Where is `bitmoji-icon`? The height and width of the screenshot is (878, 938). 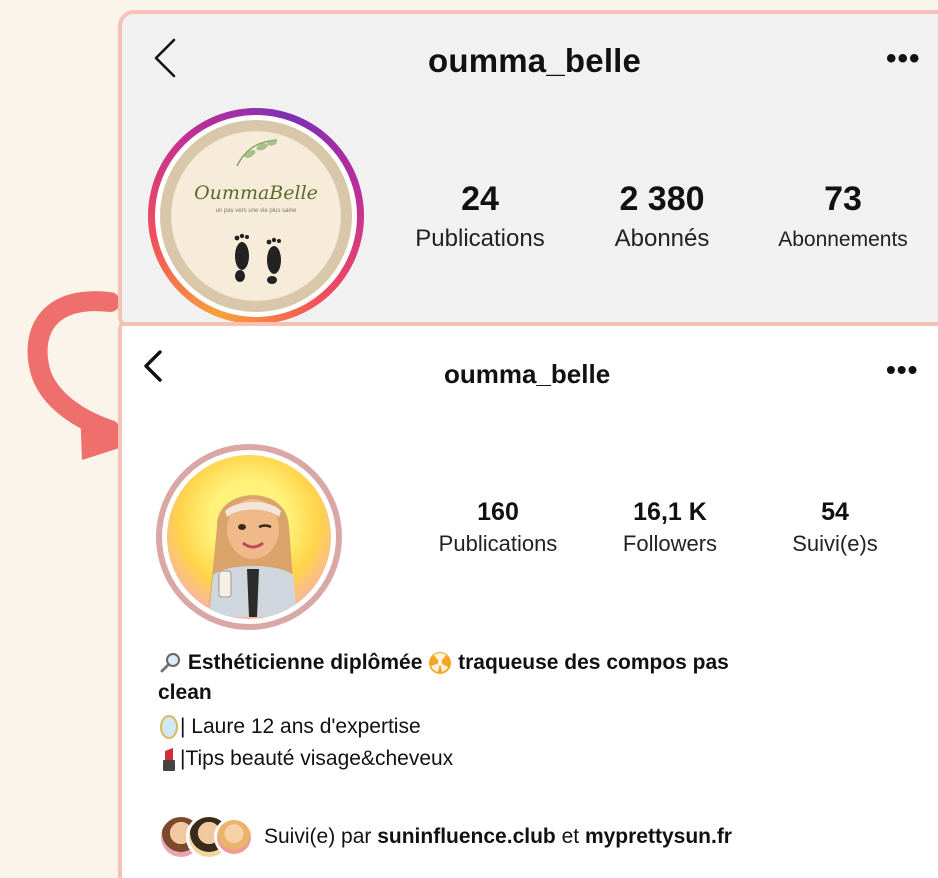
bitmoji-icon is located at coordinates (253, 556).